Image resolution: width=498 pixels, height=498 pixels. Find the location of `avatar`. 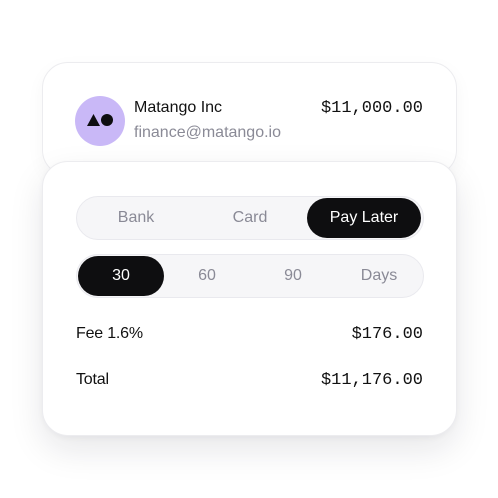

avatar is located at coordinates (100, 121).